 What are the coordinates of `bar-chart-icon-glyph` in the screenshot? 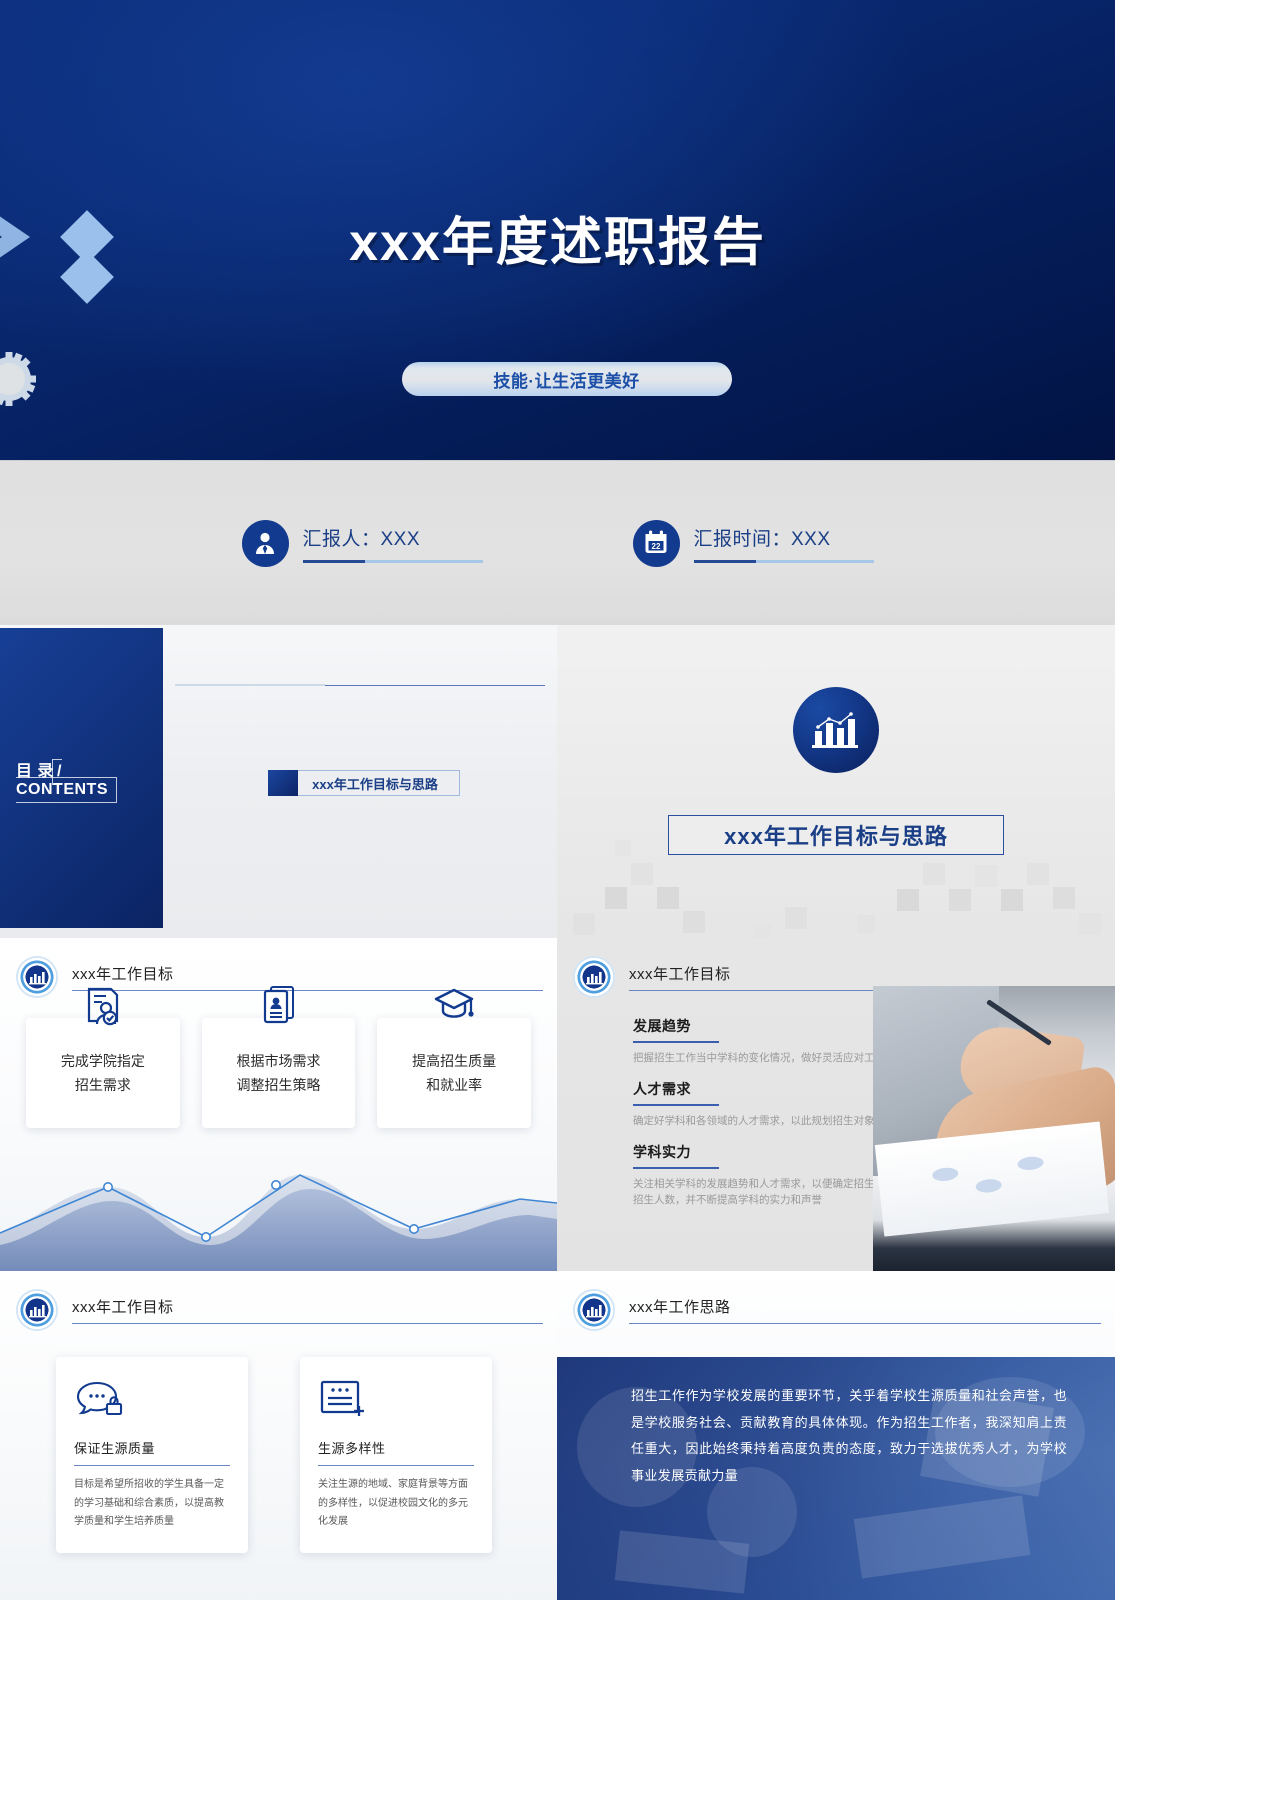 It's located at (835, 730).